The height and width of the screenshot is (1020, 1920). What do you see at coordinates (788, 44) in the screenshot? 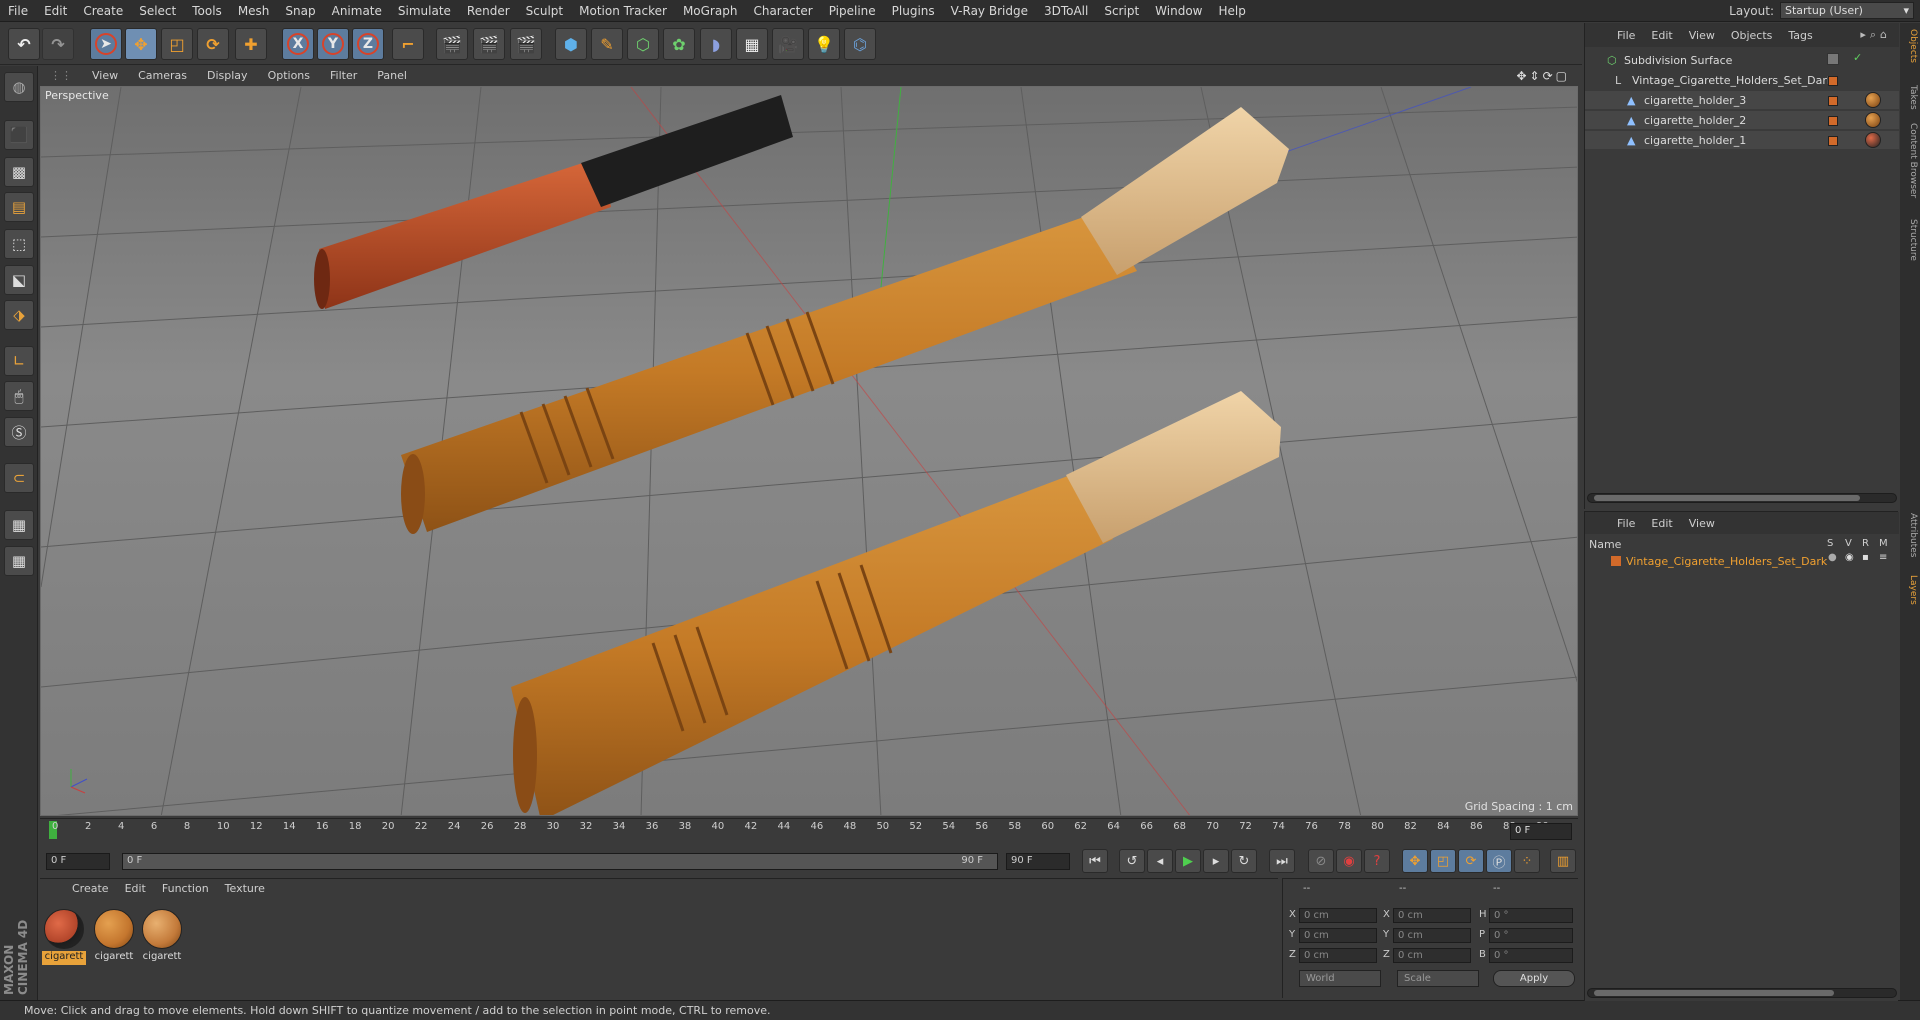
I see `camera-button: 🎥` at bounding box center [788, 44].